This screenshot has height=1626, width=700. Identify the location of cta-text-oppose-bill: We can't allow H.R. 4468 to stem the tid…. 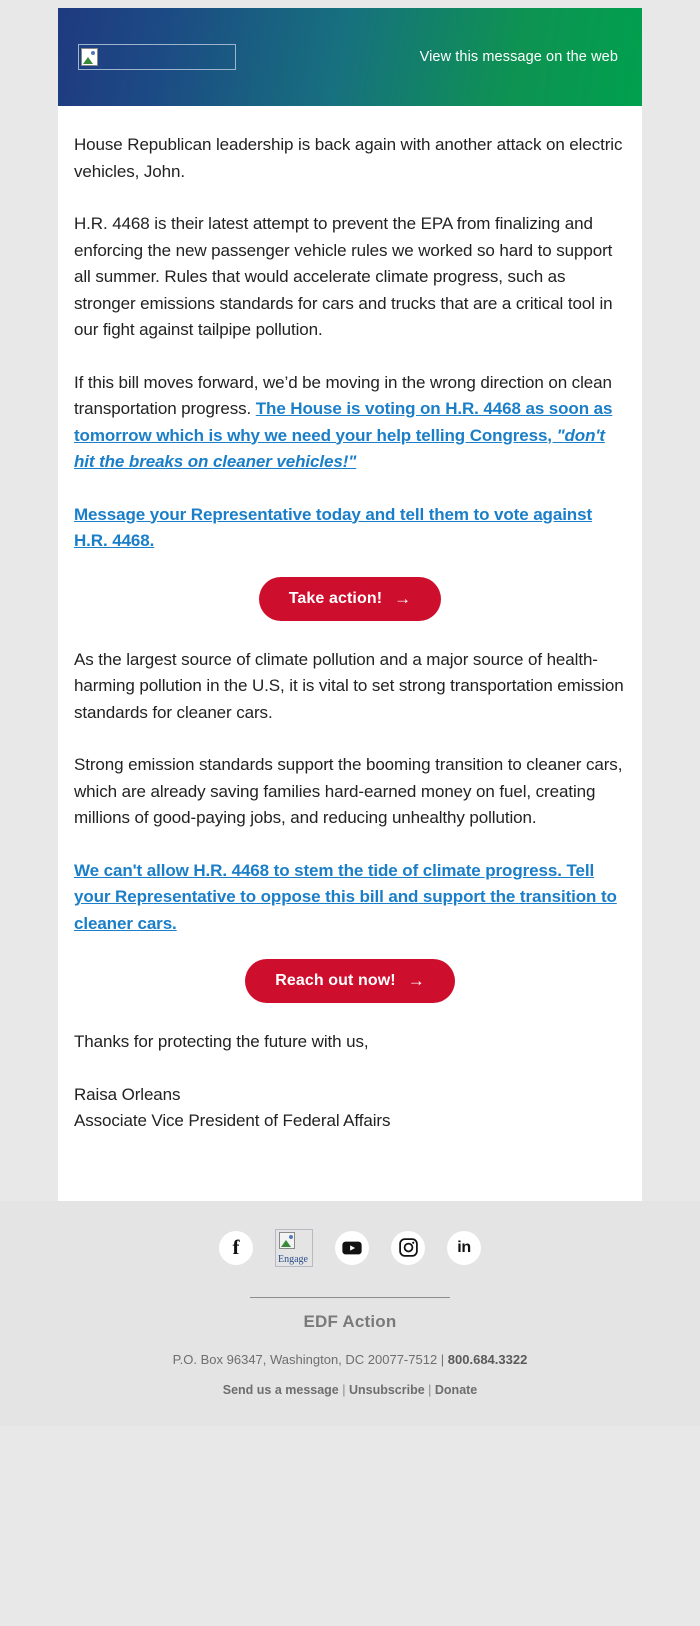
(350, 898).